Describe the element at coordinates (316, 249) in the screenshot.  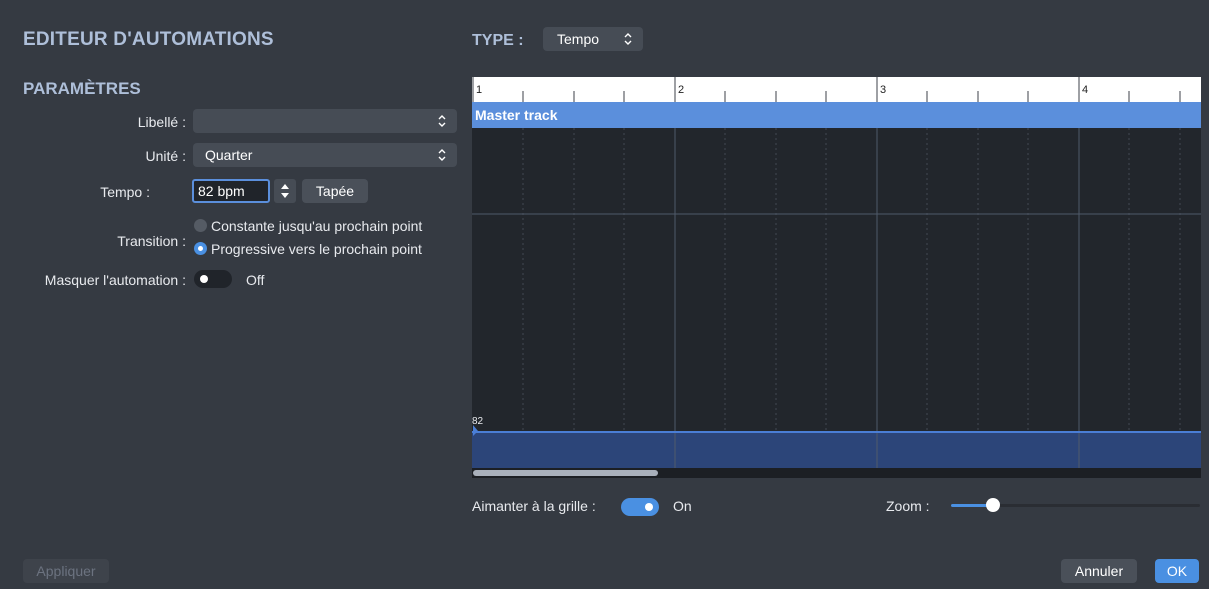
I see `radio-progressive-label: Progressive vers le prochain point` at that location.